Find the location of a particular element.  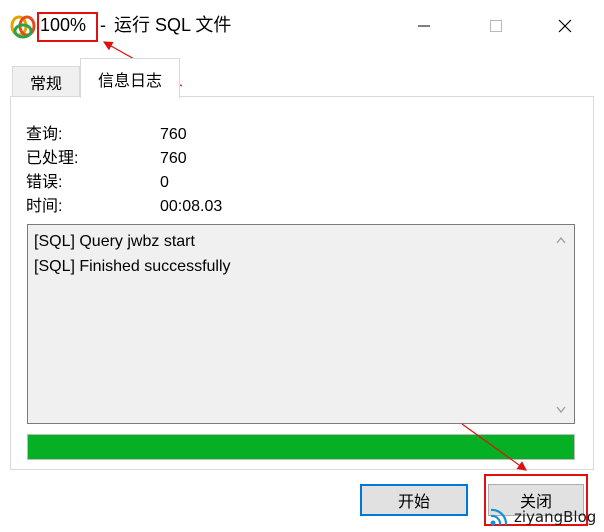

maximize-button is located at coordinates (496, 26).